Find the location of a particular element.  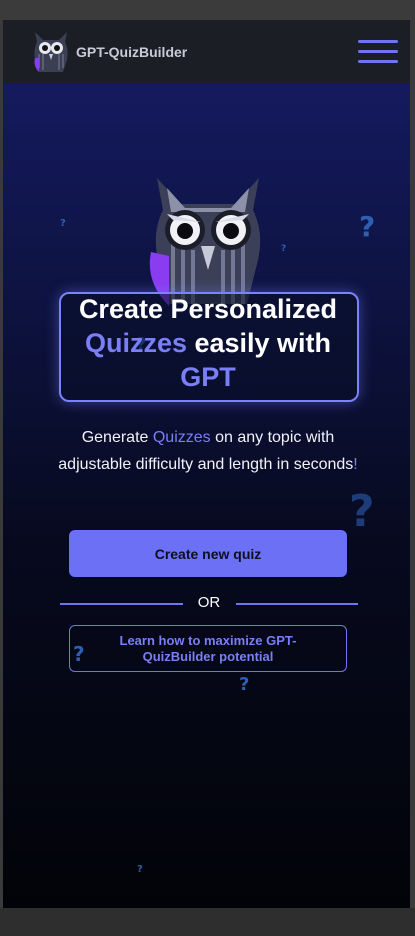

app-header: GPT-QuizBuilder is located at coordinates (206, 52).